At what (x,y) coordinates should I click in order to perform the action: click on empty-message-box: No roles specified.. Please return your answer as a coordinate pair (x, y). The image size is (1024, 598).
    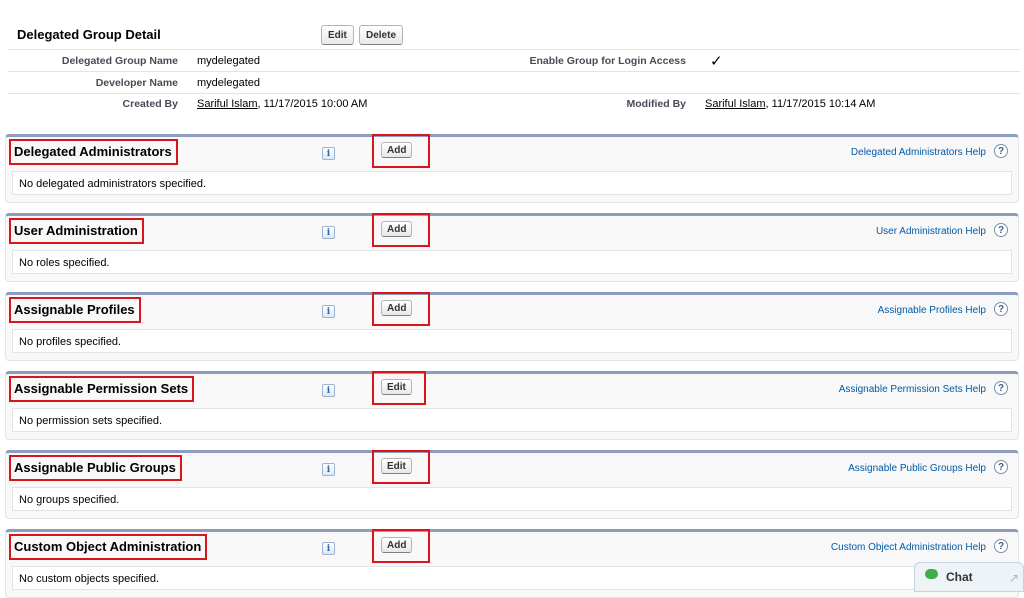
    Looking at the image, I should click on (512, 262).